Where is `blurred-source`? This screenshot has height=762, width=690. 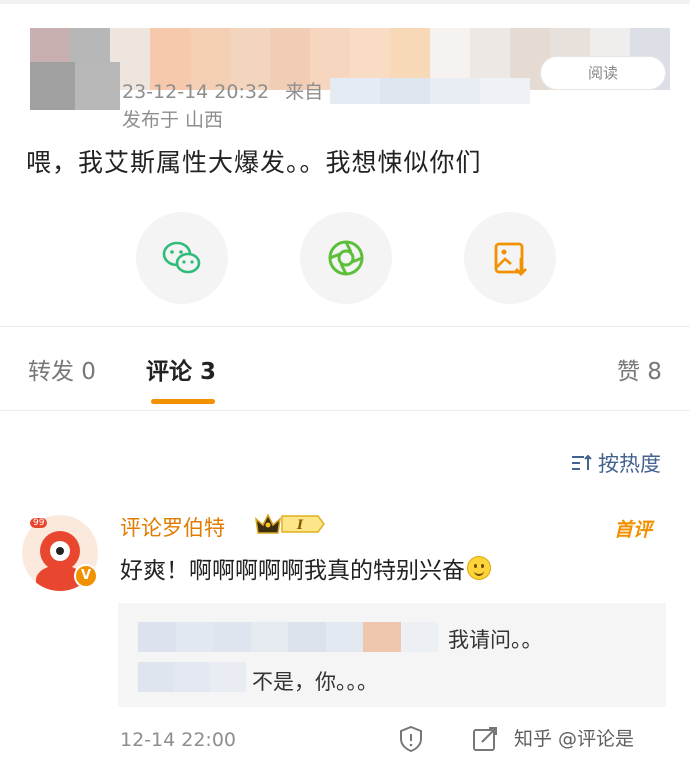 blurred-source is located at coordinates (430, 91).